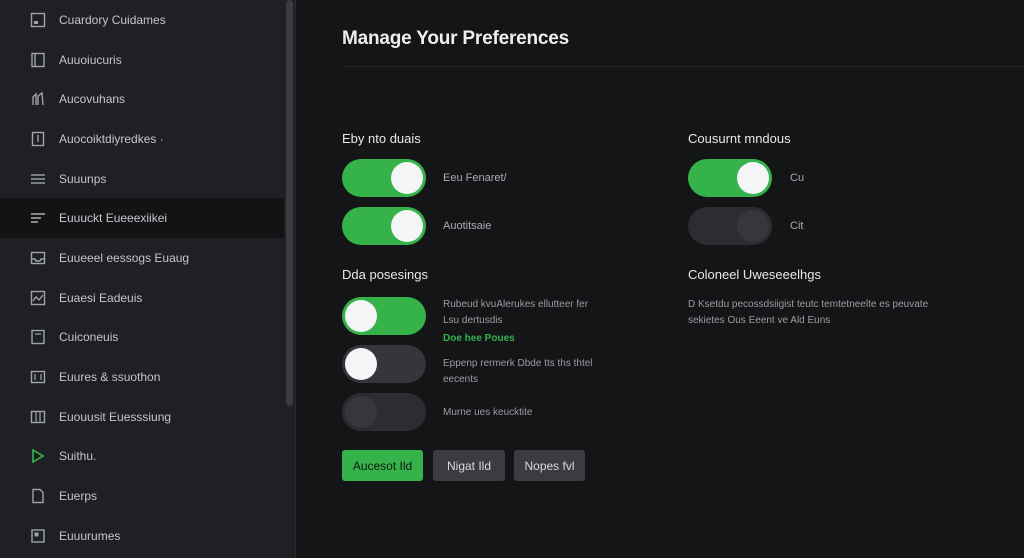 The image size is (1024, 558). Describe the element at coordinates (38, 258) in the screenshot. I see `inbox-icon` at that location.